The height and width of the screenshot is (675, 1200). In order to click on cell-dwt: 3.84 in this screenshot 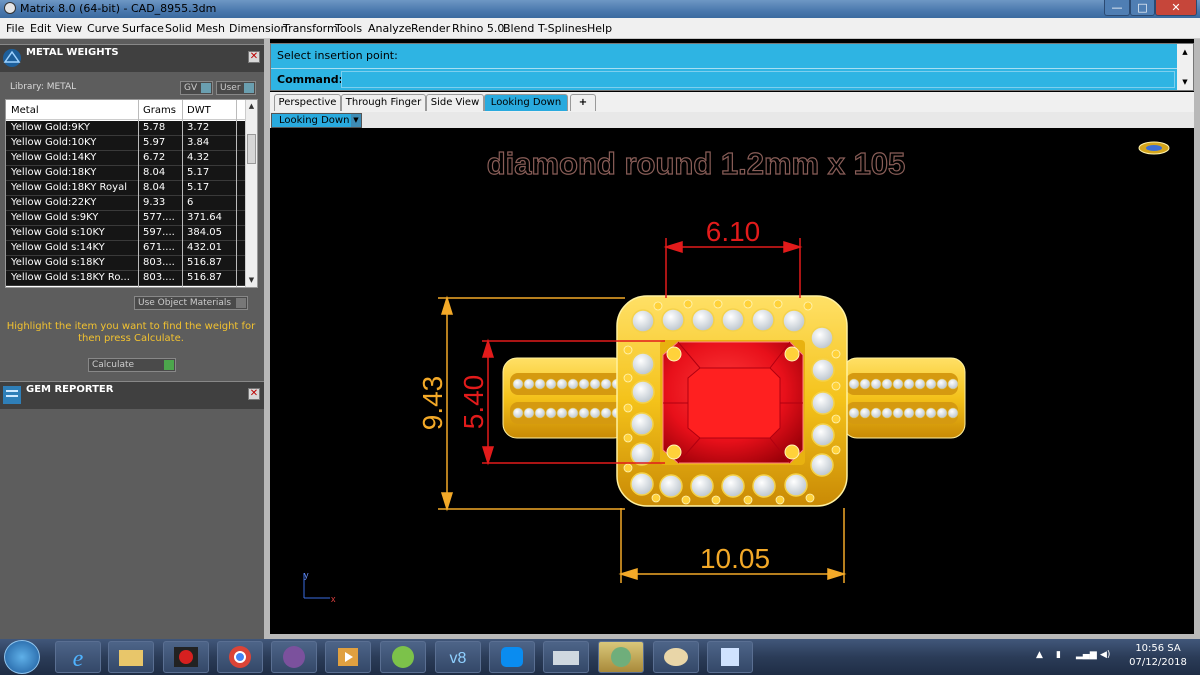, I will do `click(198, 142)`.